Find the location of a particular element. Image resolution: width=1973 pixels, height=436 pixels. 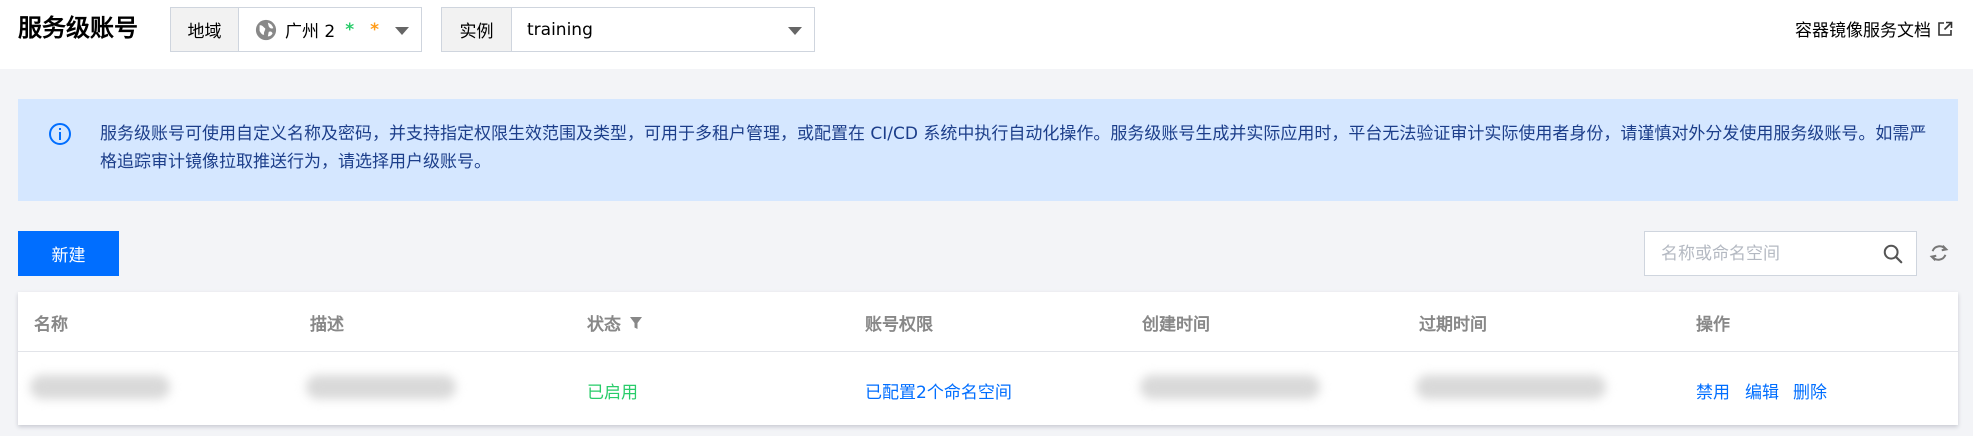

permission-link: 已配置2个命名空间 is located at coordinates (938, 390).